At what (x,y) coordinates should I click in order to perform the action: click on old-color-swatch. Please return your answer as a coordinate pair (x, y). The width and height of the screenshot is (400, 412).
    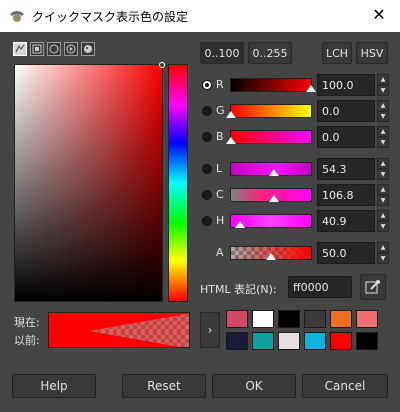
    Looking at the image, I should click on (119, 339).